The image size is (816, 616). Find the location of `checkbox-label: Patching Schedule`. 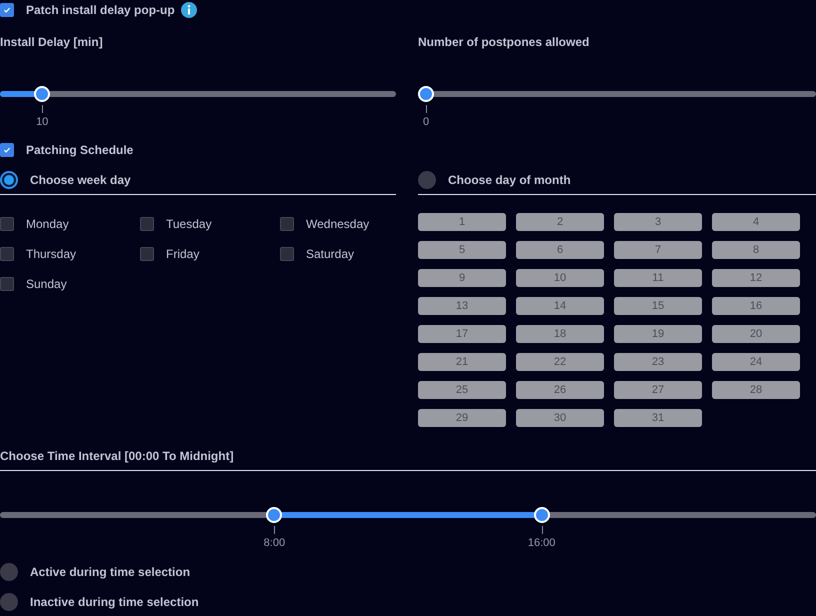

checkbox-label: Patching Schedule is located at coordinates (80, 150).